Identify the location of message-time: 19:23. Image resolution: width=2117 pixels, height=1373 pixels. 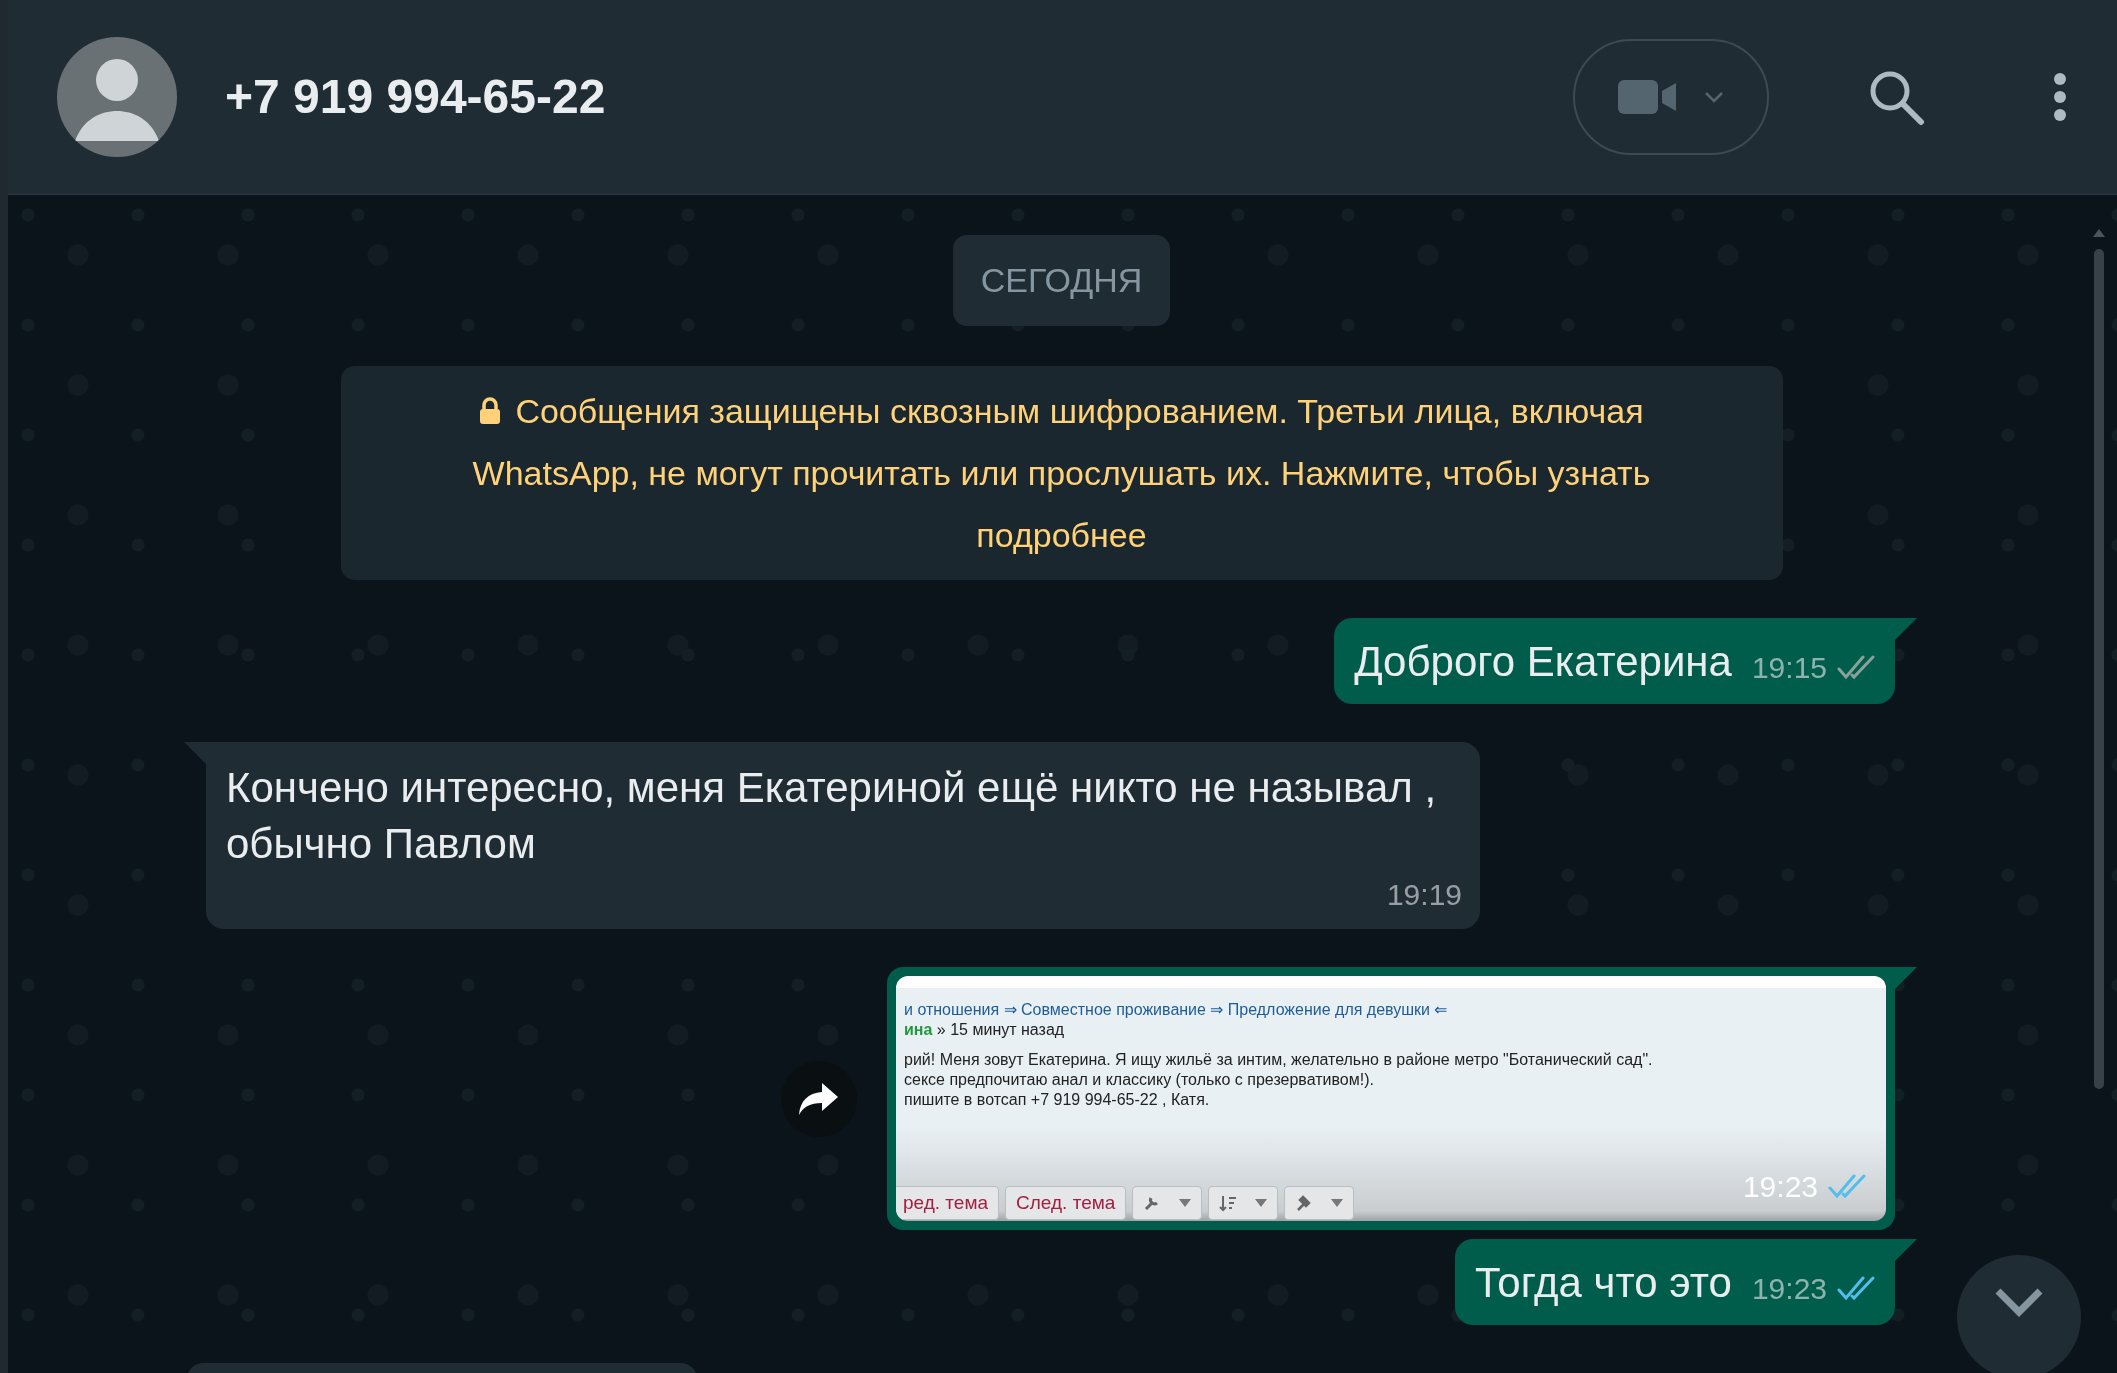
(1789, 1289).